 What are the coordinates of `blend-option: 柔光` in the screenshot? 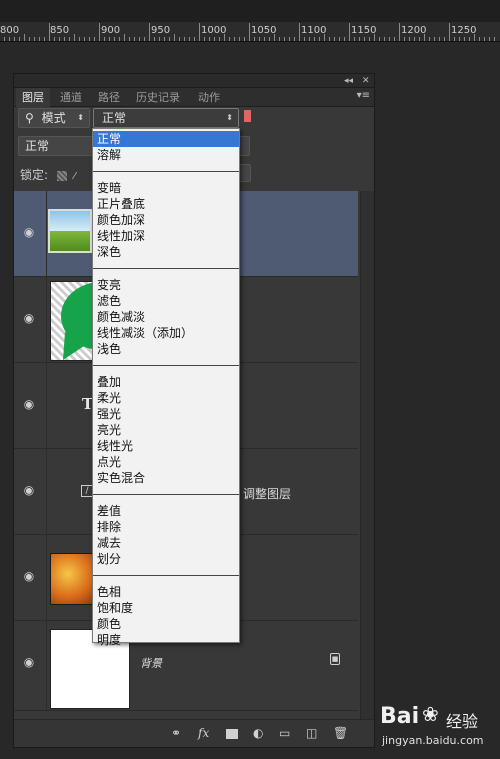 It's located at (166, 398).